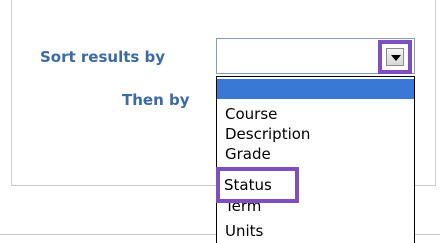 The height and width of the screenshot is (243, 440). Describe the element at coordinates (244, 231) in the screenshot. I see `list-item-units: Units` at that location.